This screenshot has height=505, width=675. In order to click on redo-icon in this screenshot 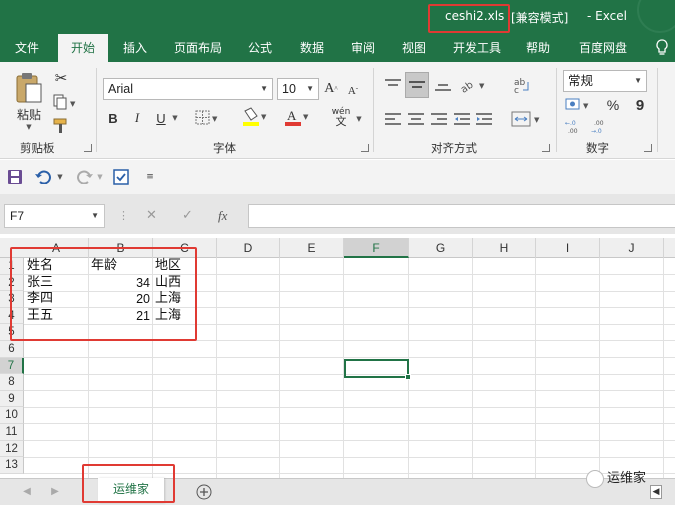, I will do `click(84, 177)`.